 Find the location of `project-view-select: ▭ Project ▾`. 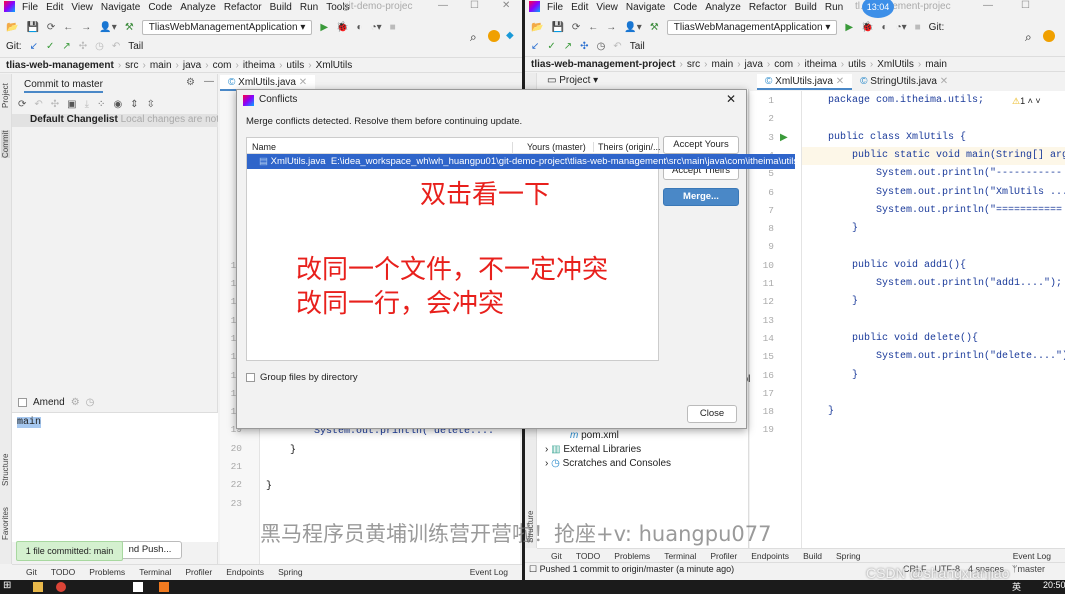

project-view-select: ▭ Project ▾ is located at coordinates (572, 80).